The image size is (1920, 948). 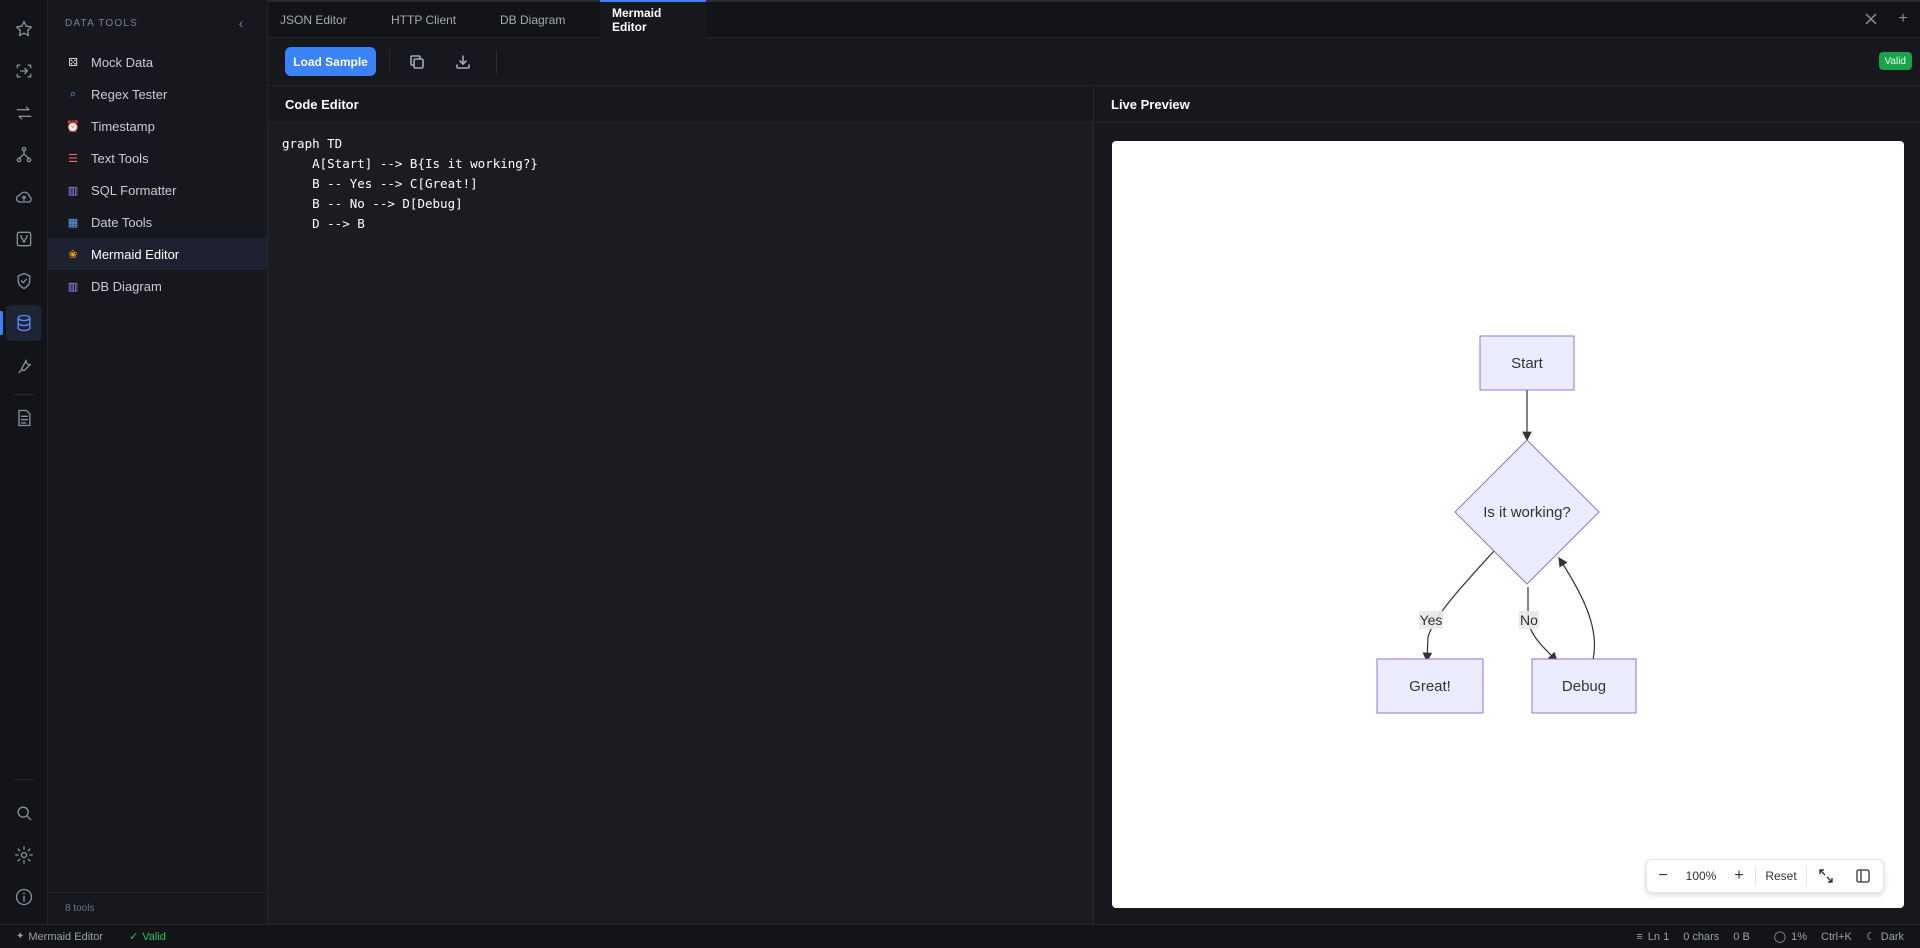 What do you see at coordinates (1741, 936) in the screenshot?
I see `status-bytes: 0 B` at bounding box center [1741, 936].